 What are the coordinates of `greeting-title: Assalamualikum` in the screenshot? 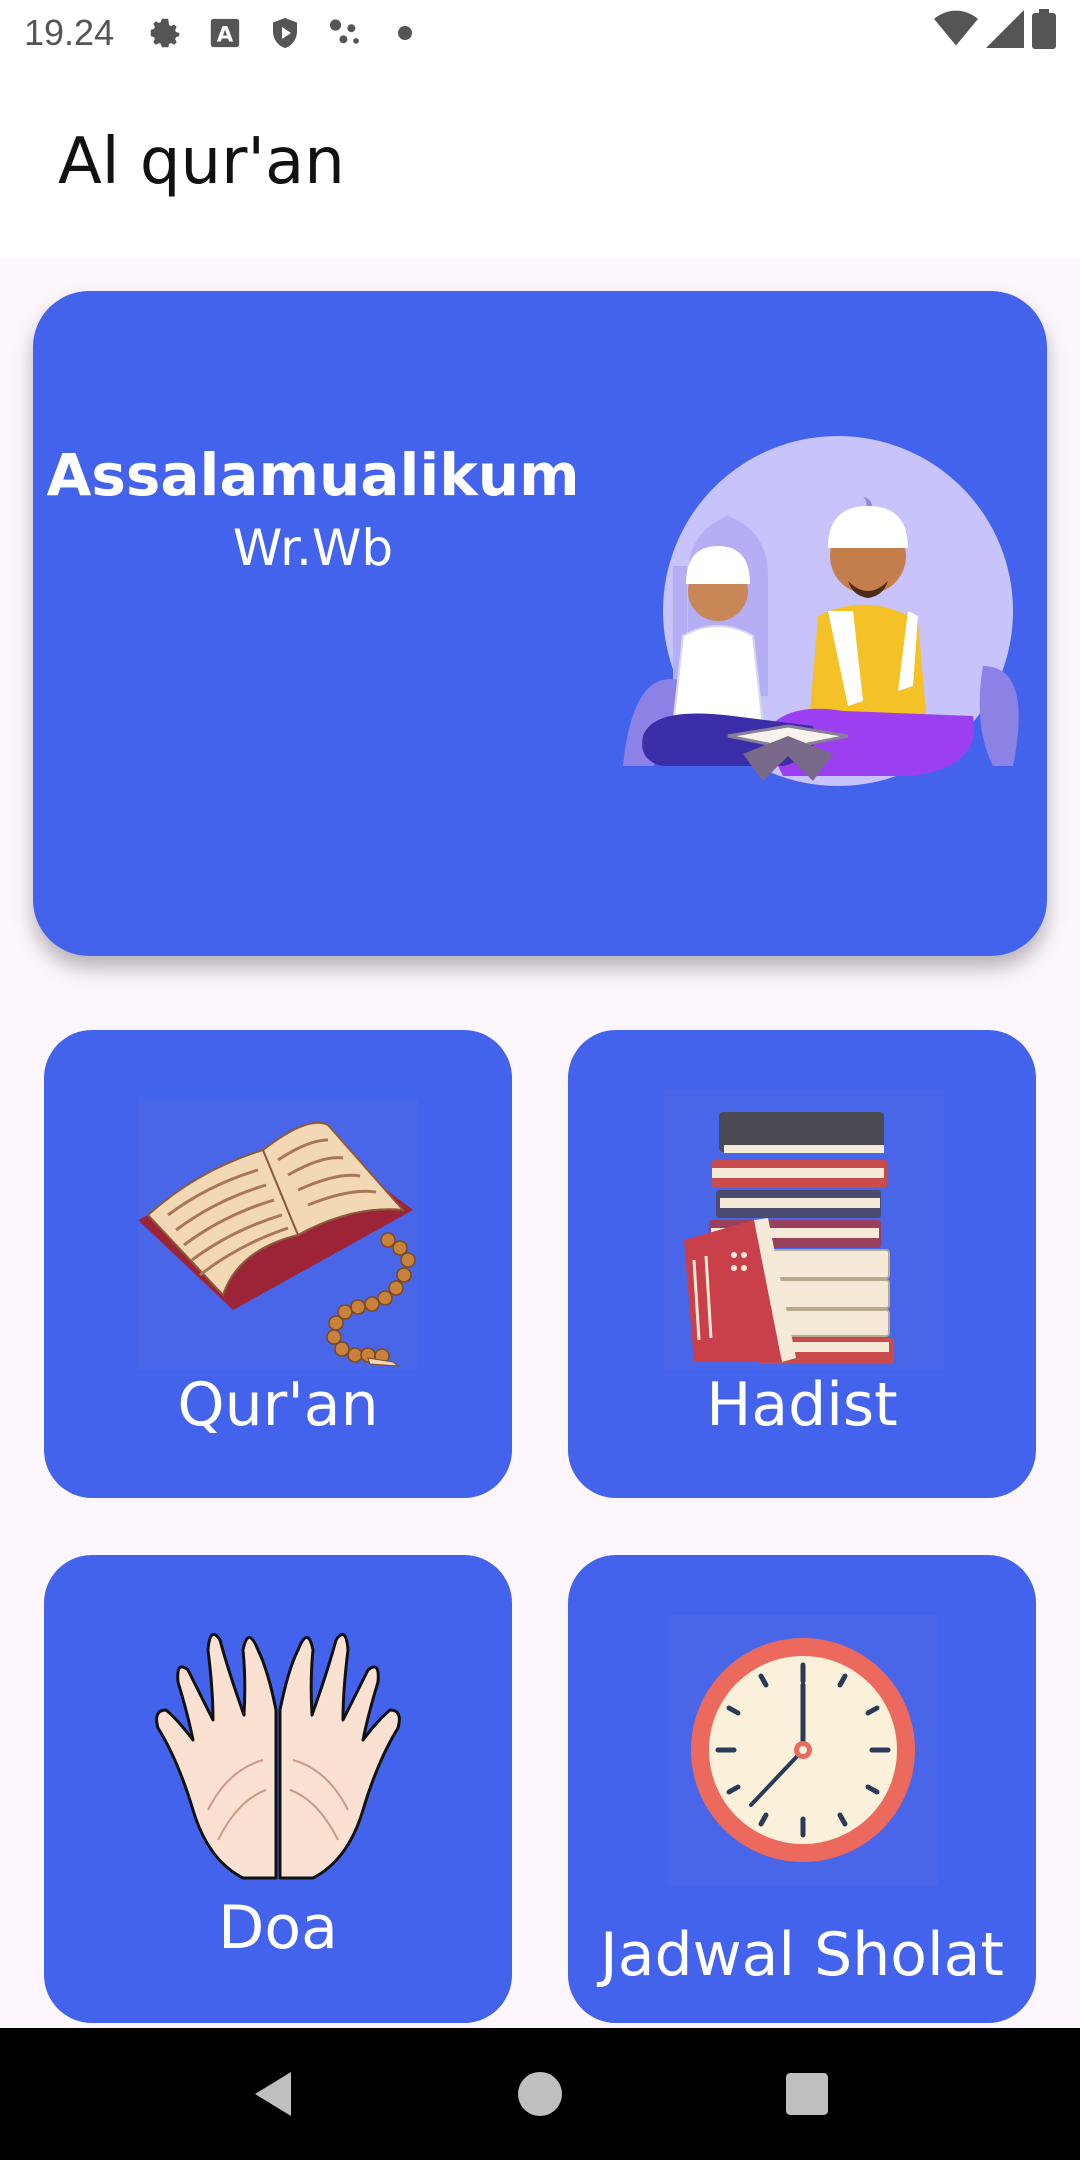 It's located at (313, 475).